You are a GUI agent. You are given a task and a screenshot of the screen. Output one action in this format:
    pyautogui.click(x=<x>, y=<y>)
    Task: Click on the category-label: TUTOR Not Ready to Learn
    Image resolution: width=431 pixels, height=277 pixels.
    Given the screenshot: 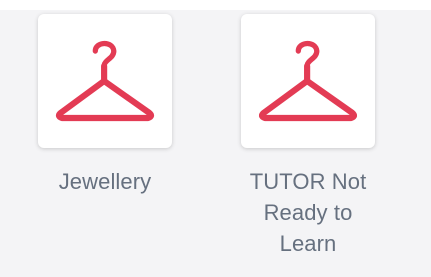 What is the action you would take?
    pyautogui.click(x=308, y=212)
    